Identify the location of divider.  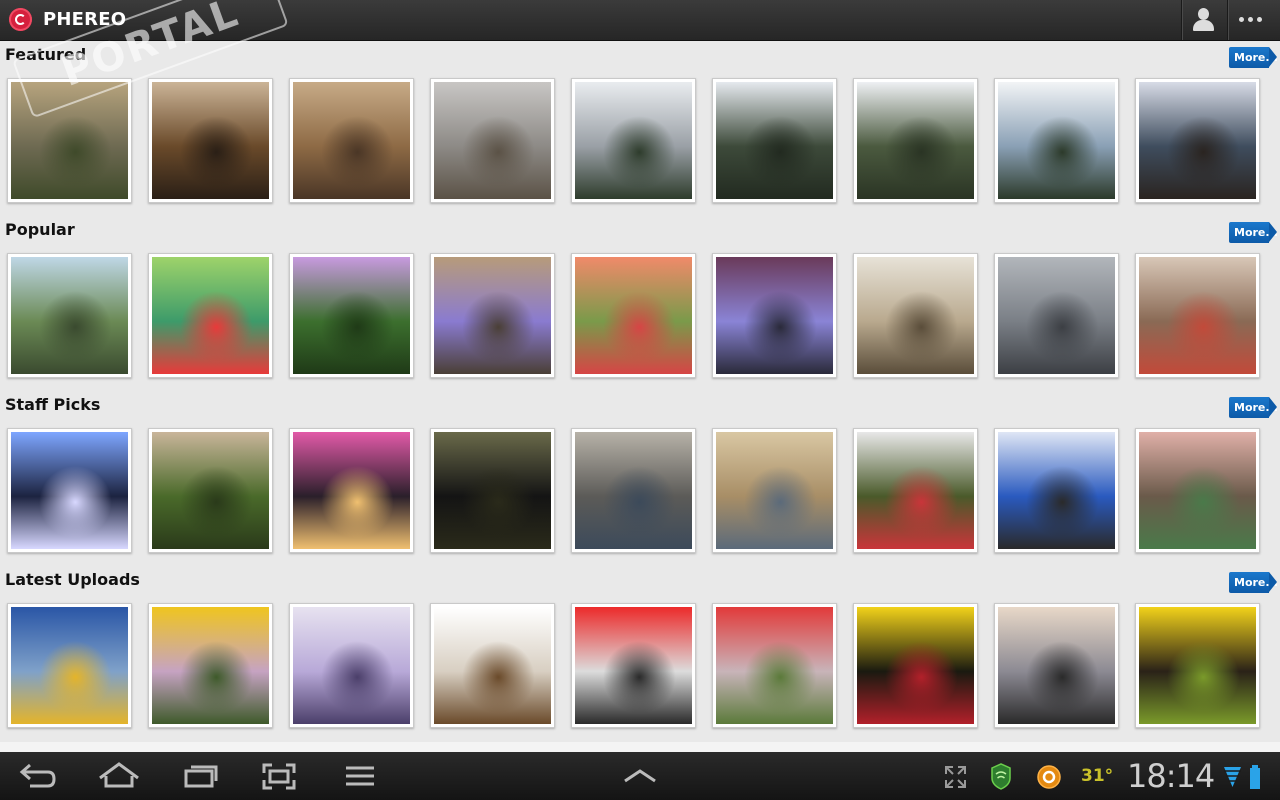
(640, 747).